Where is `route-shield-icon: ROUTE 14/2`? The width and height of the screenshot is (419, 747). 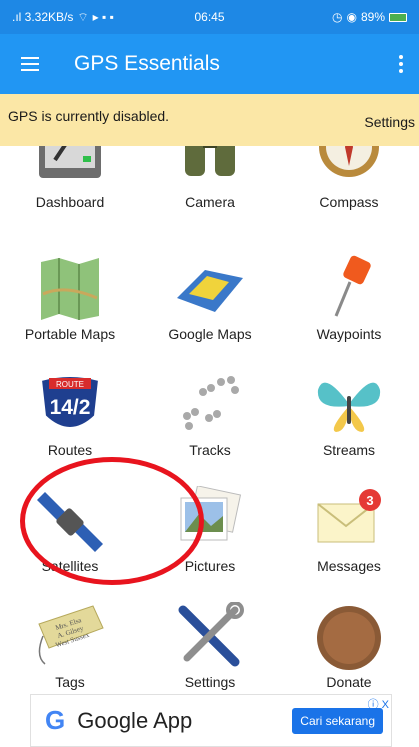
route-shield-icon: ROUTE 14/2 is located at coordinates (70, 402).